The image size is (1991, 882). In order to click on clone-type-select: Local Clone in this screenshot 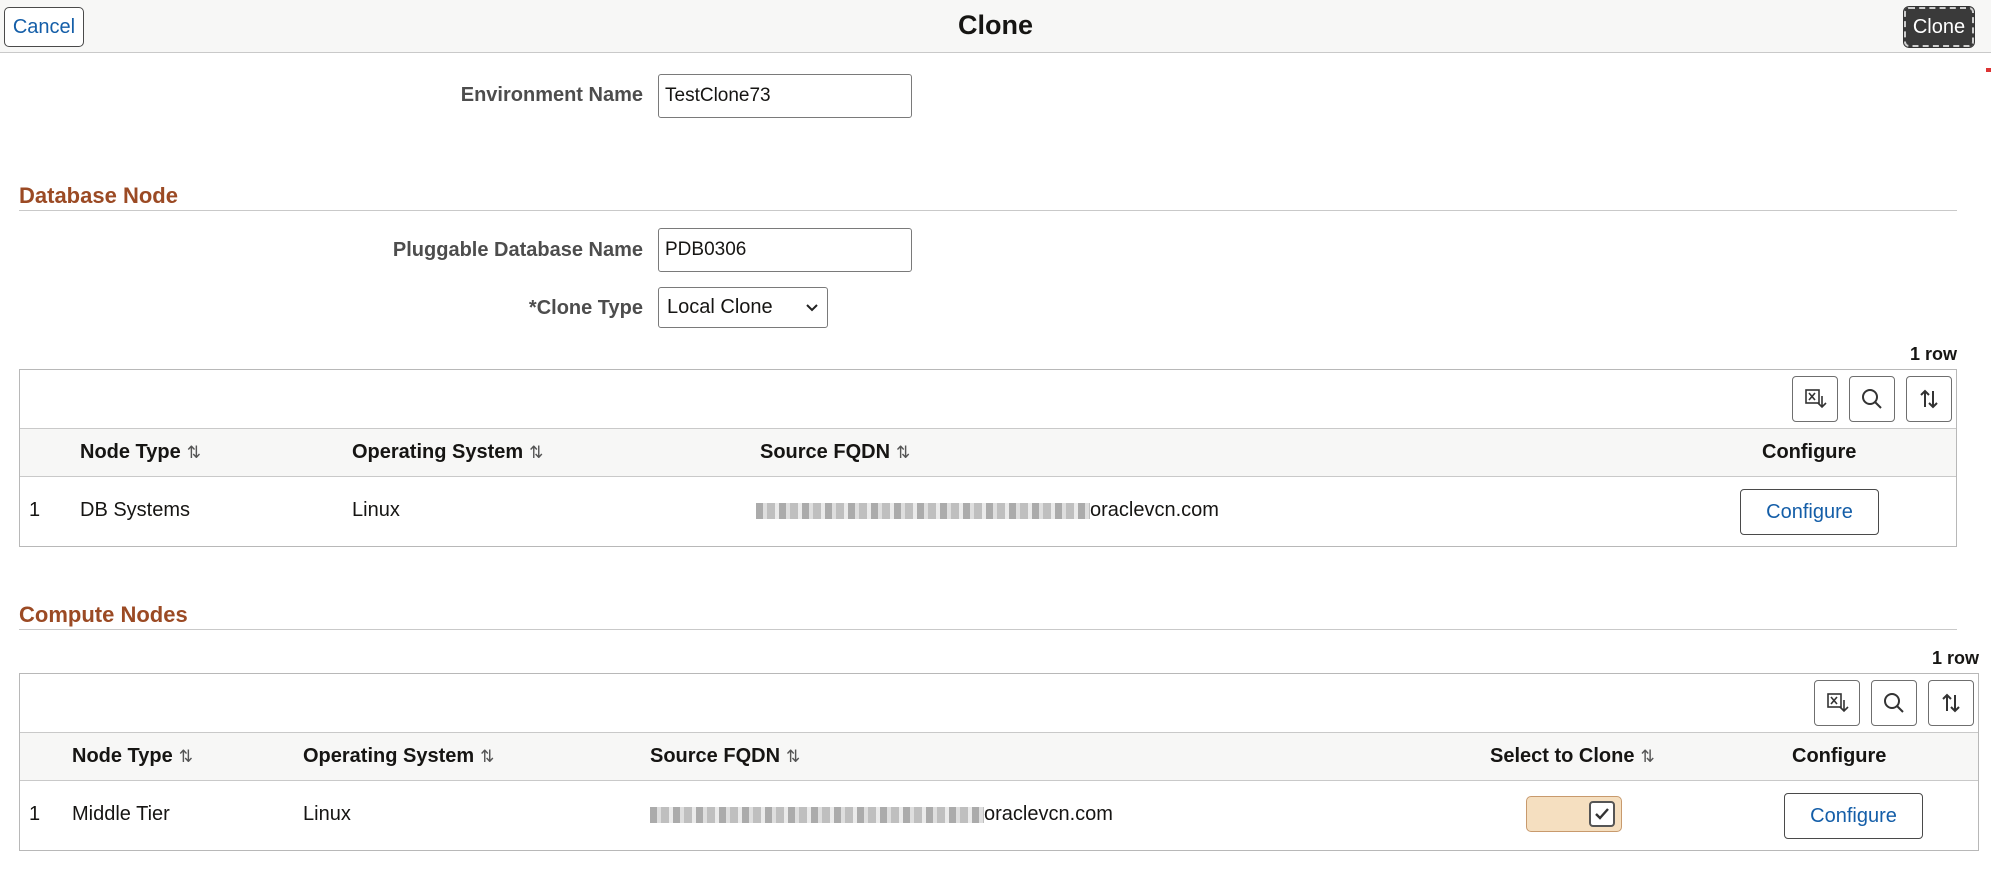, I will do `click(743, 307)`.